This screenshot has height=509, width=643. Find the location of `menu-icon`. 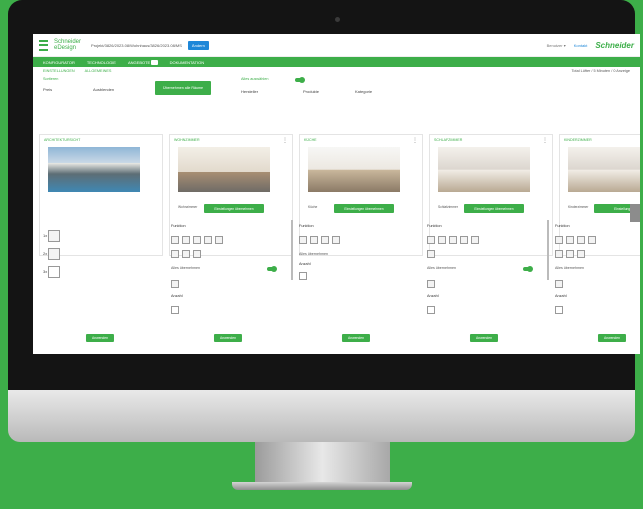

menu-icon is located at coordinates (43, 45).